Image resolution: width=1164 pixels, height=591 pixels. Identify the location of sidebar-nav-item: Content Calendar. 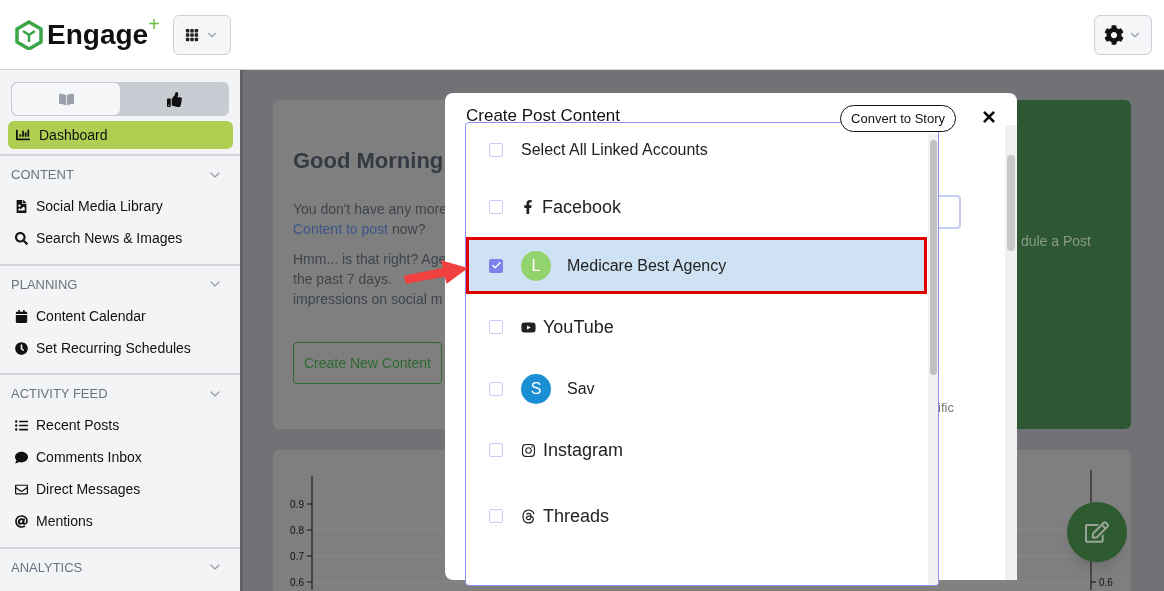
(120, 316).